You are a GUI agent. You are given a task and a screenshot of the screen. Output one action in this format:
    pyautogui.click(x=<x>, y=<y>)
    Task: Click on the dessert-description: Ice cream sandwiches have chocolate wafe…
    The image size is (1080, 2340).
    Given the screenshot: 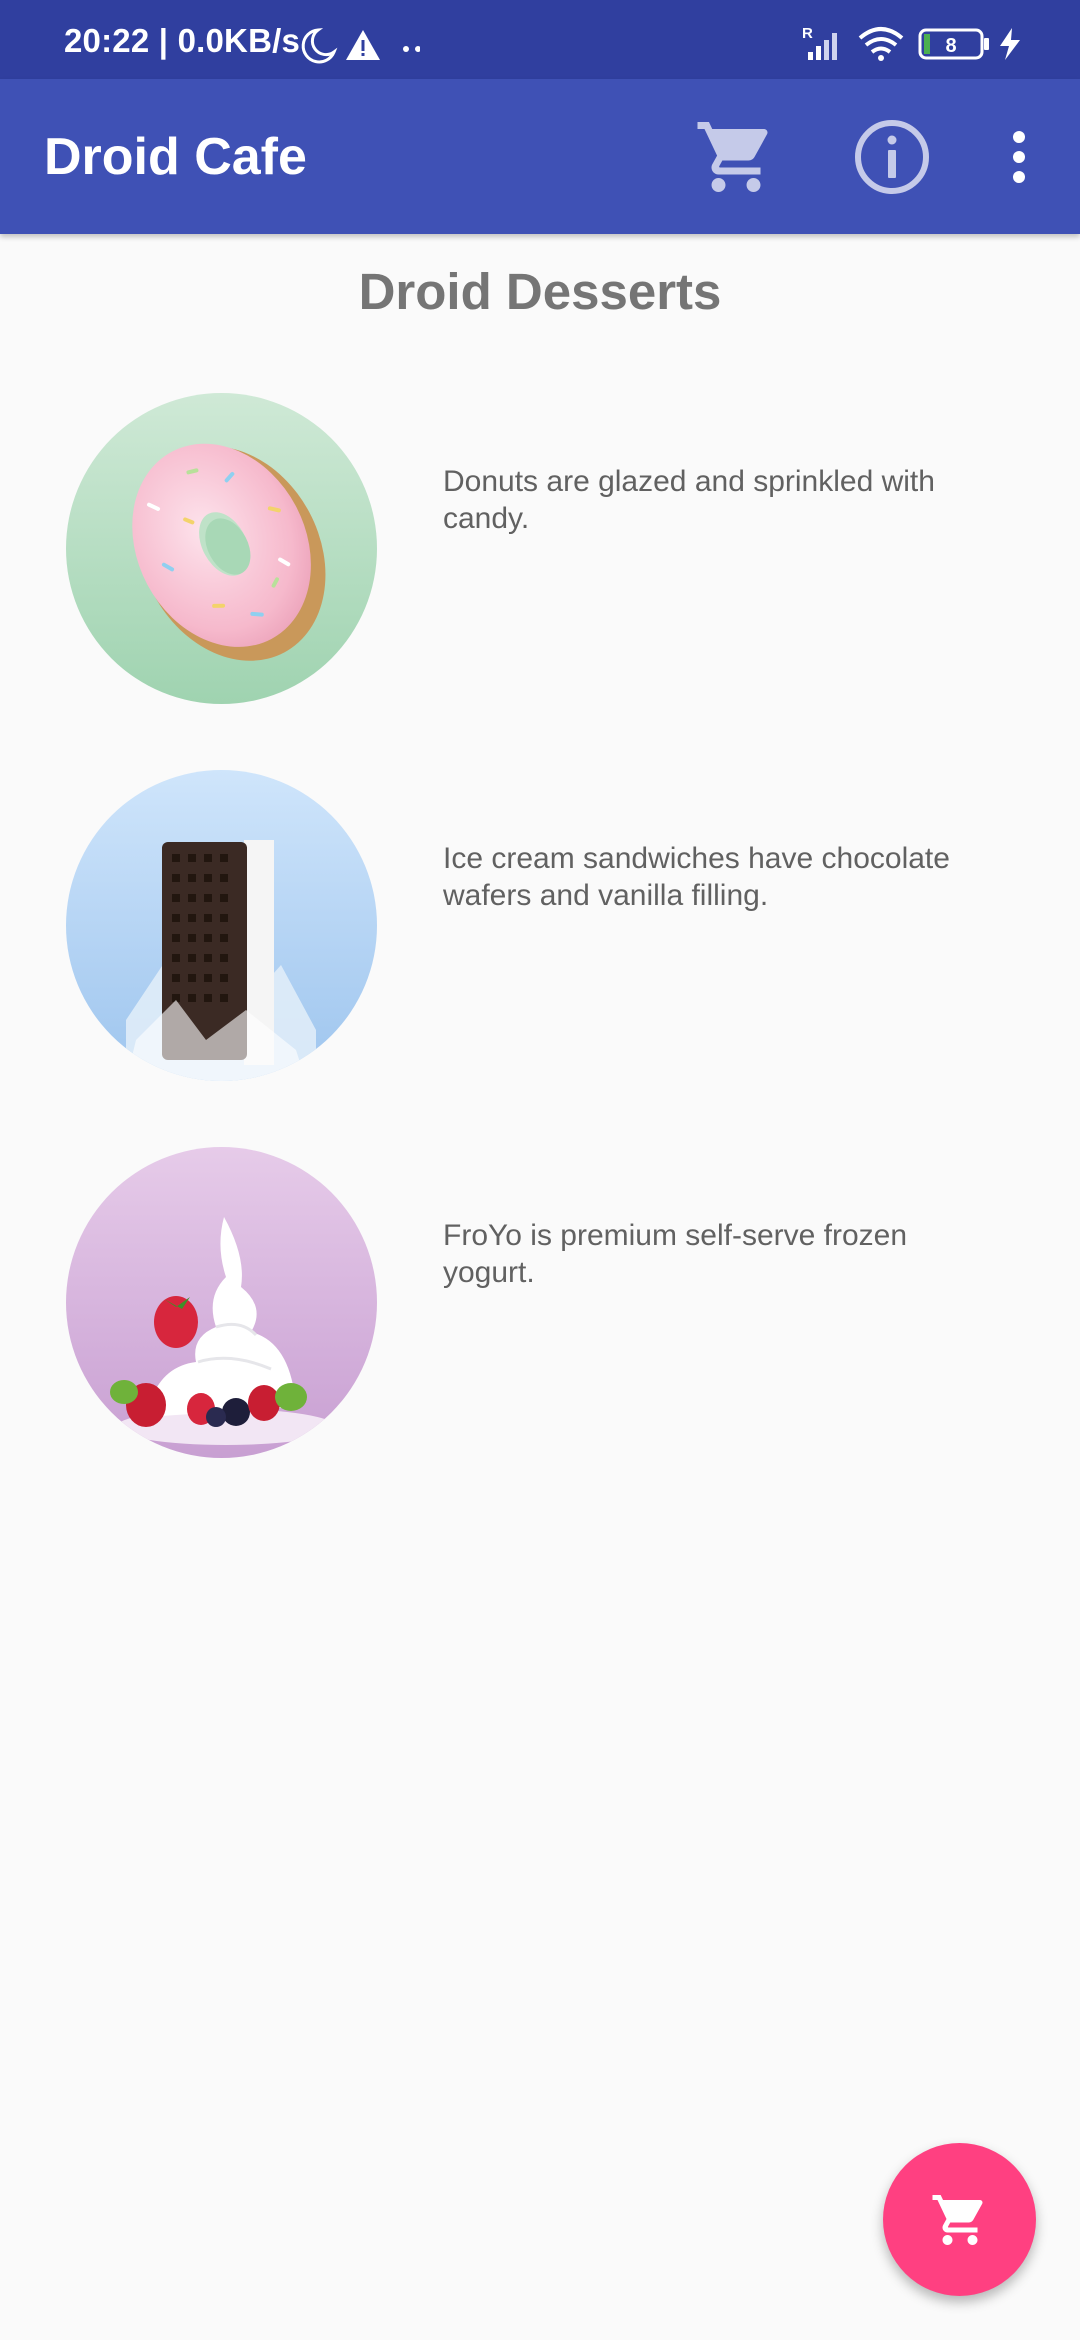 What is the action you would take?
    pyautogui.click(x=696, y=877)
    